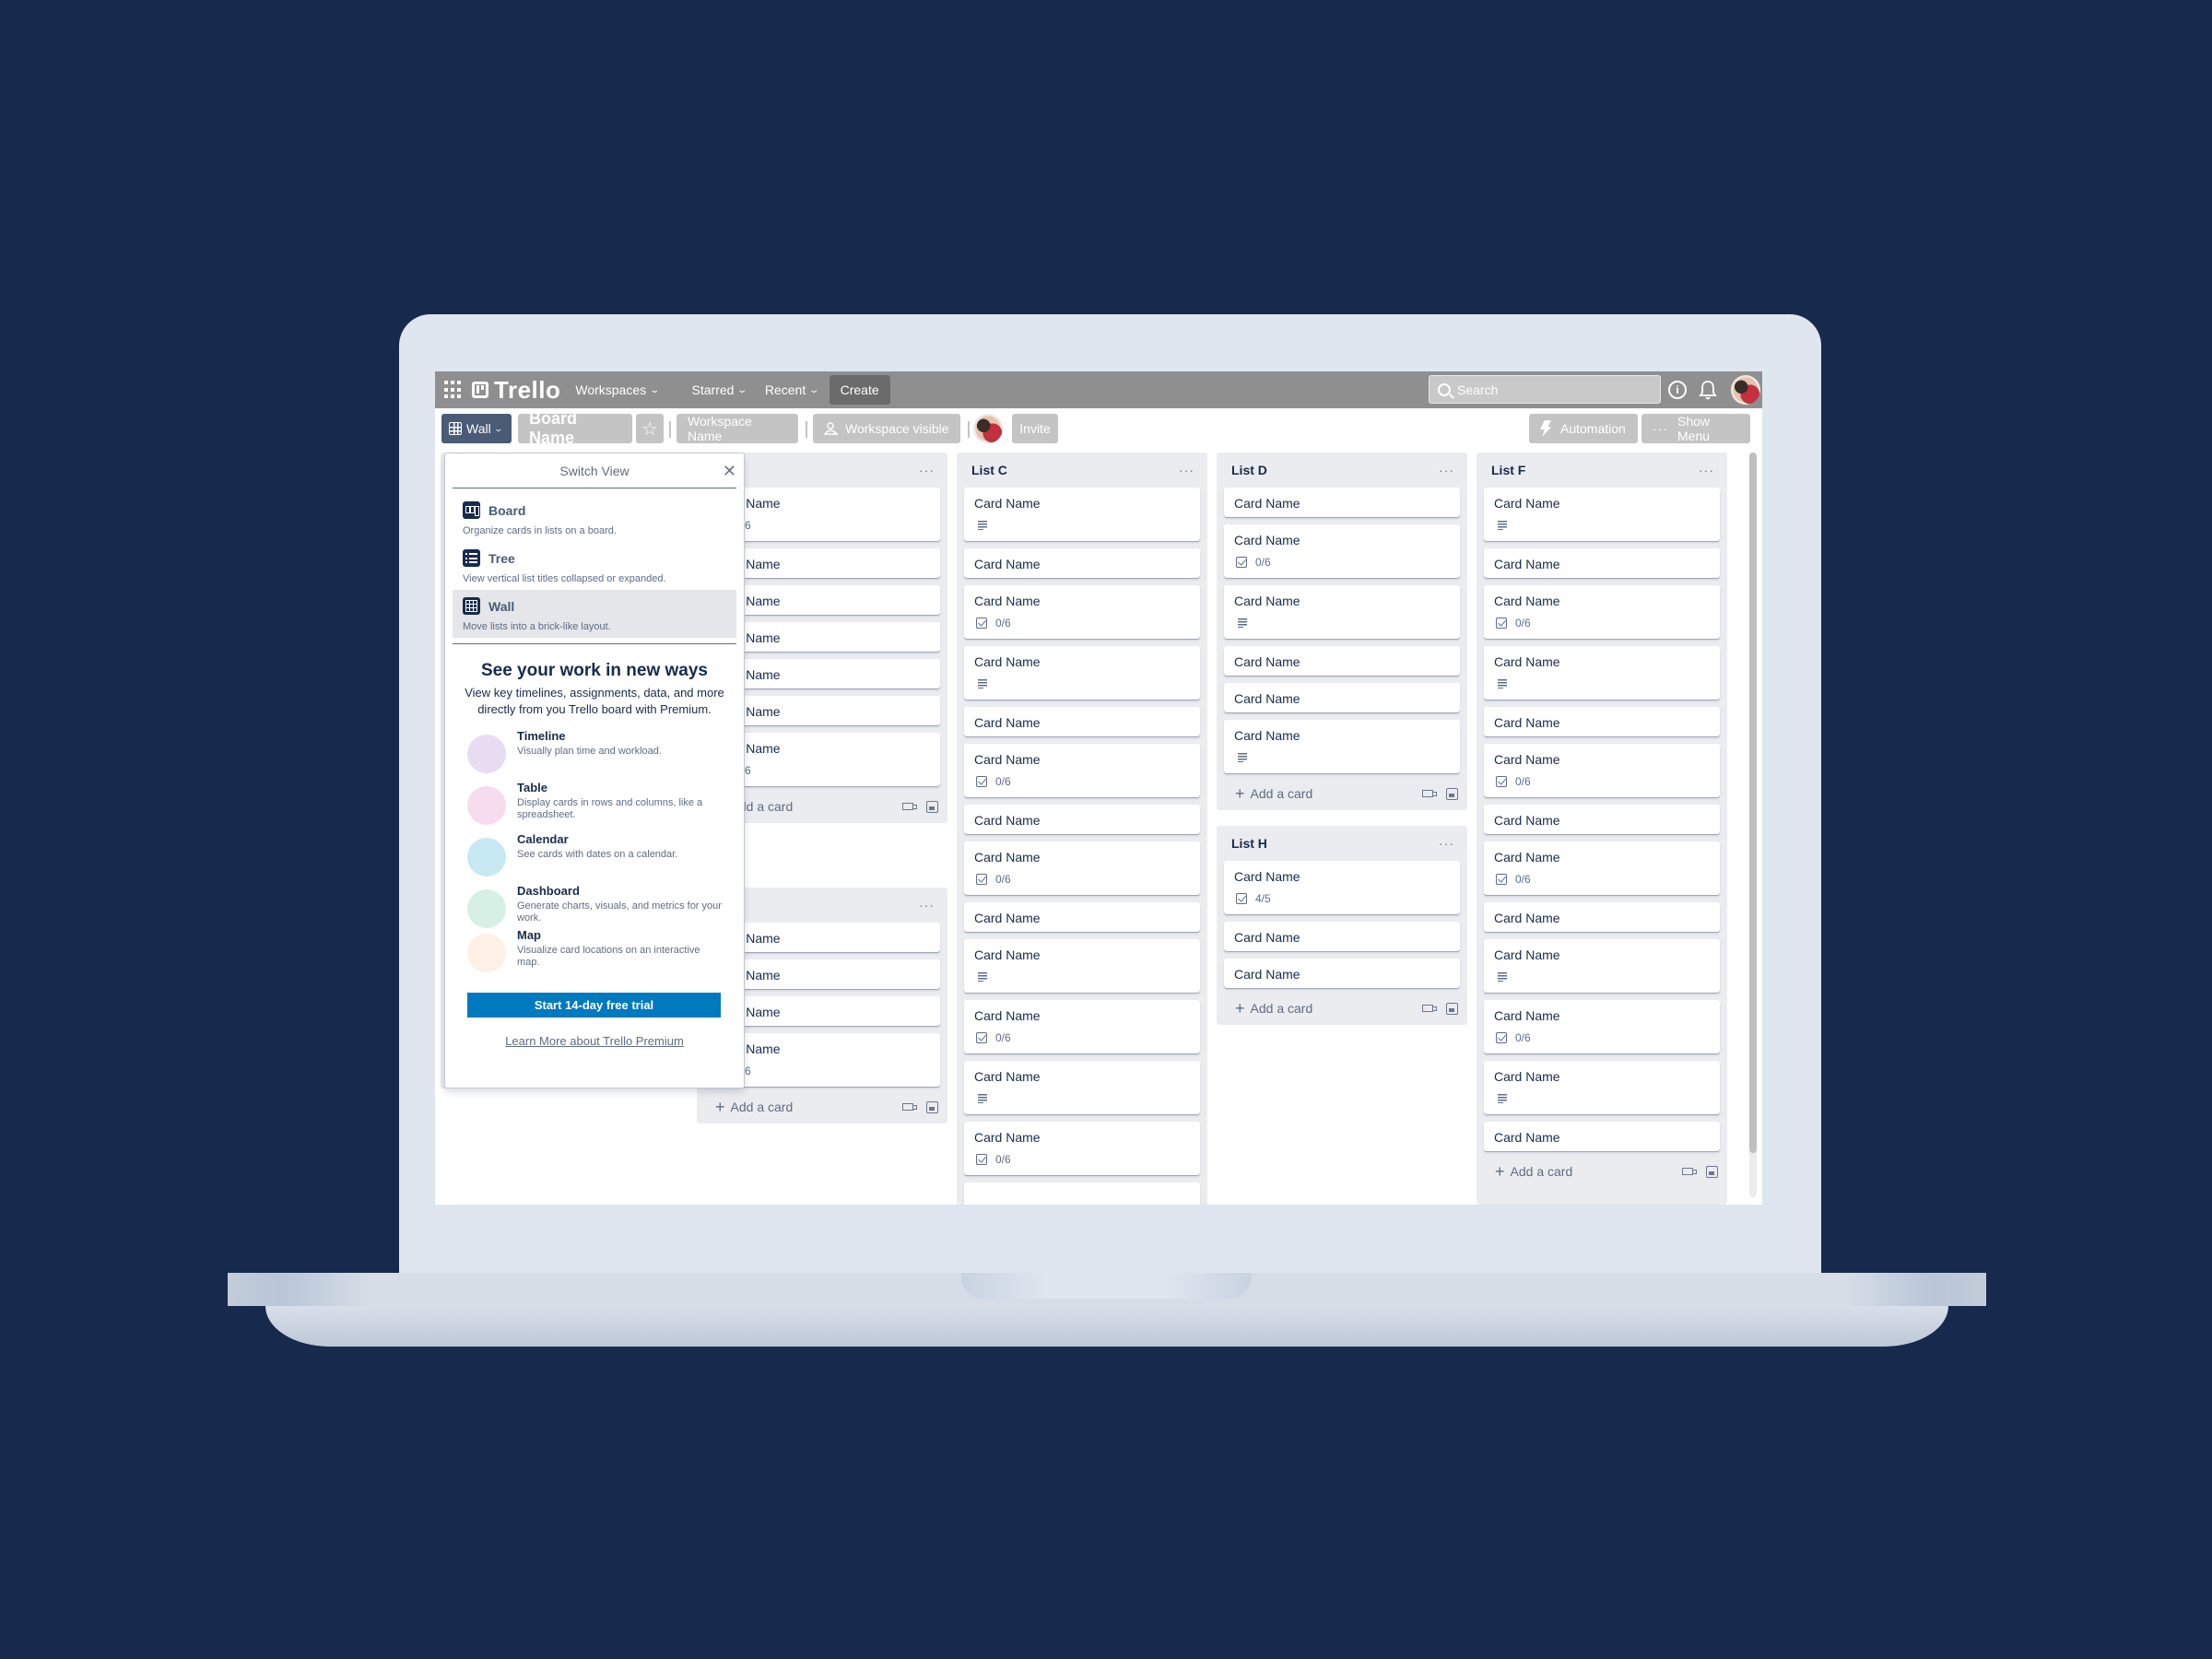 The height and width of the screenshot is (1659, 2212). What do you see at coordinates (1249, 843) in the screenshot?
I see `list-title: List H` at bounding box center [1249, 843].